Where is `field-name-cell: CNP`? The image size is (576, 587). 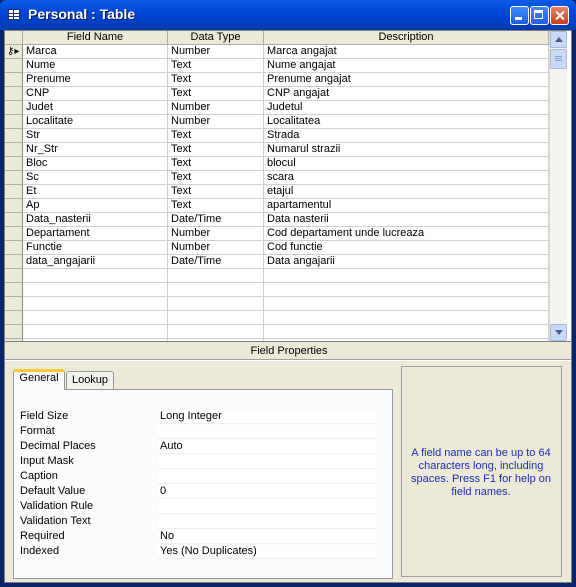 field-name-cell: CNP is located at coordinates (95, 94).